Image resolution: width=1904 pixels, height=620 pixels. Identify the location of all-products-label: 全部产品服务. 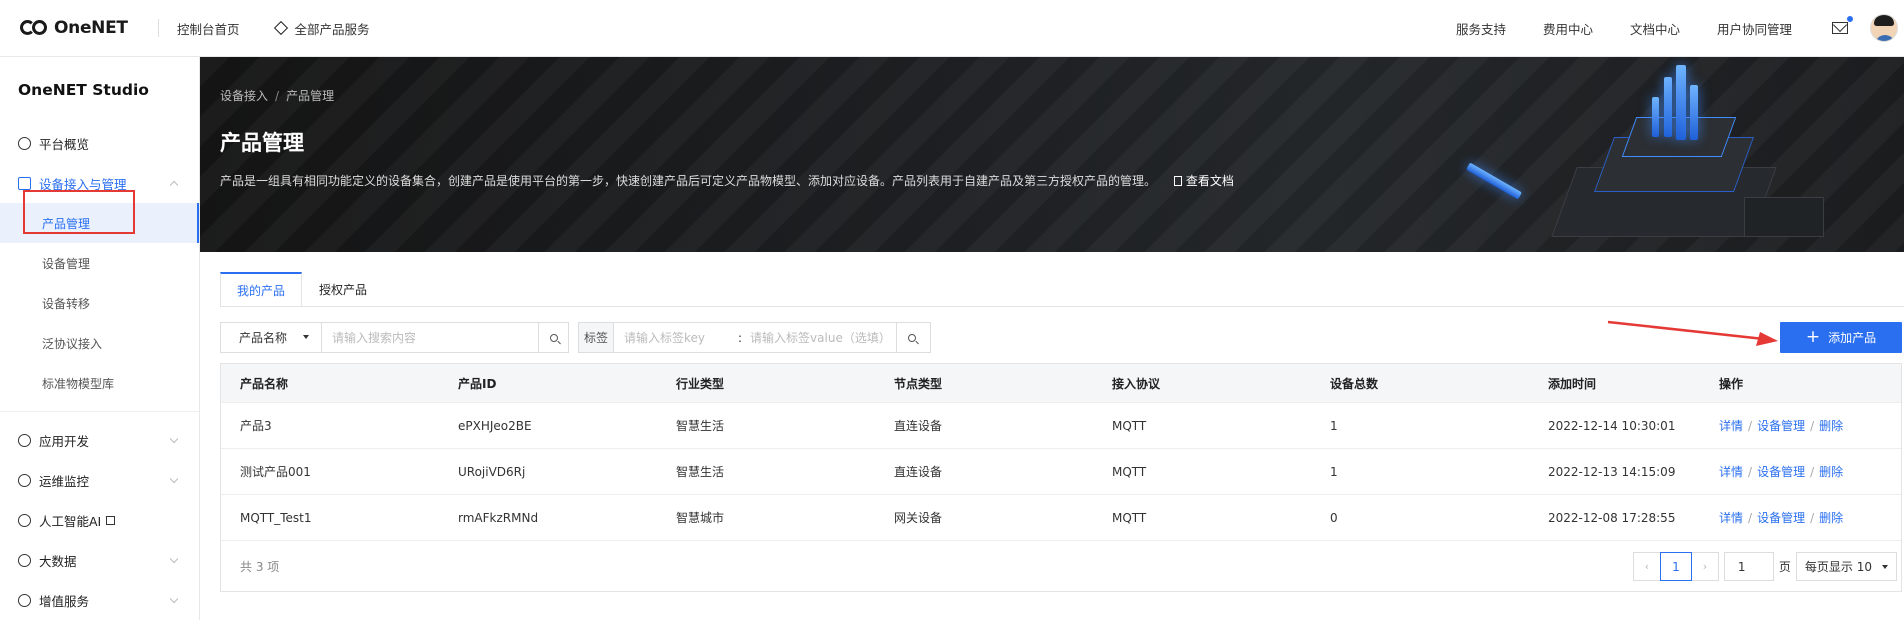
(332, 29).